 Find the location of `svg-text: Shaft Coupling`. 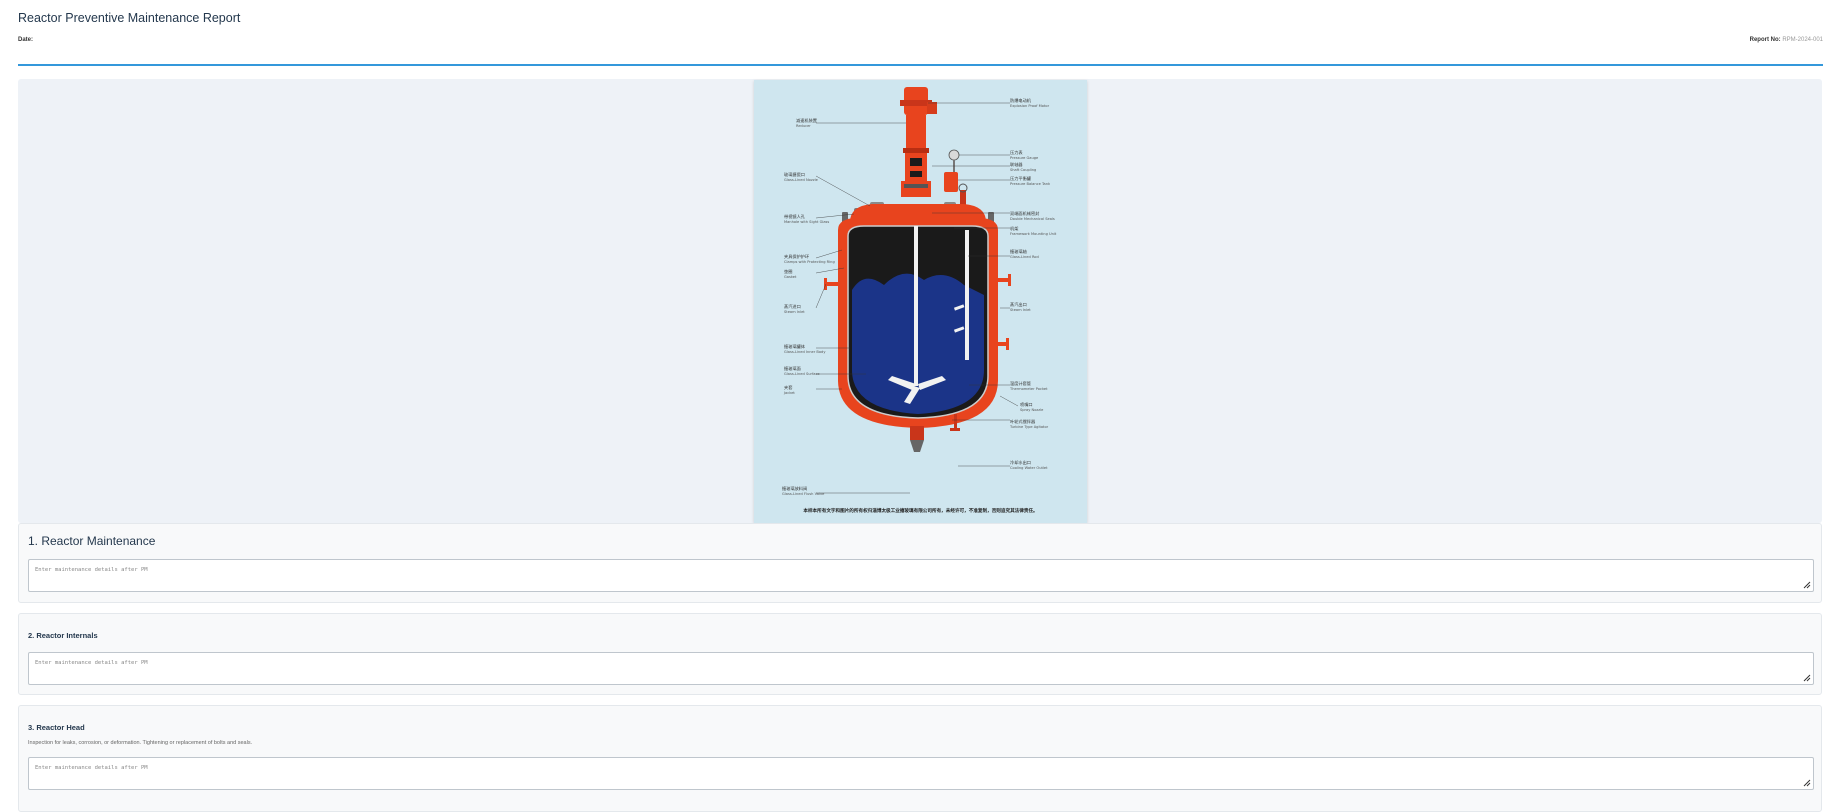

svg-text: Shaft Coupling is located at coordinates (1023, 170).